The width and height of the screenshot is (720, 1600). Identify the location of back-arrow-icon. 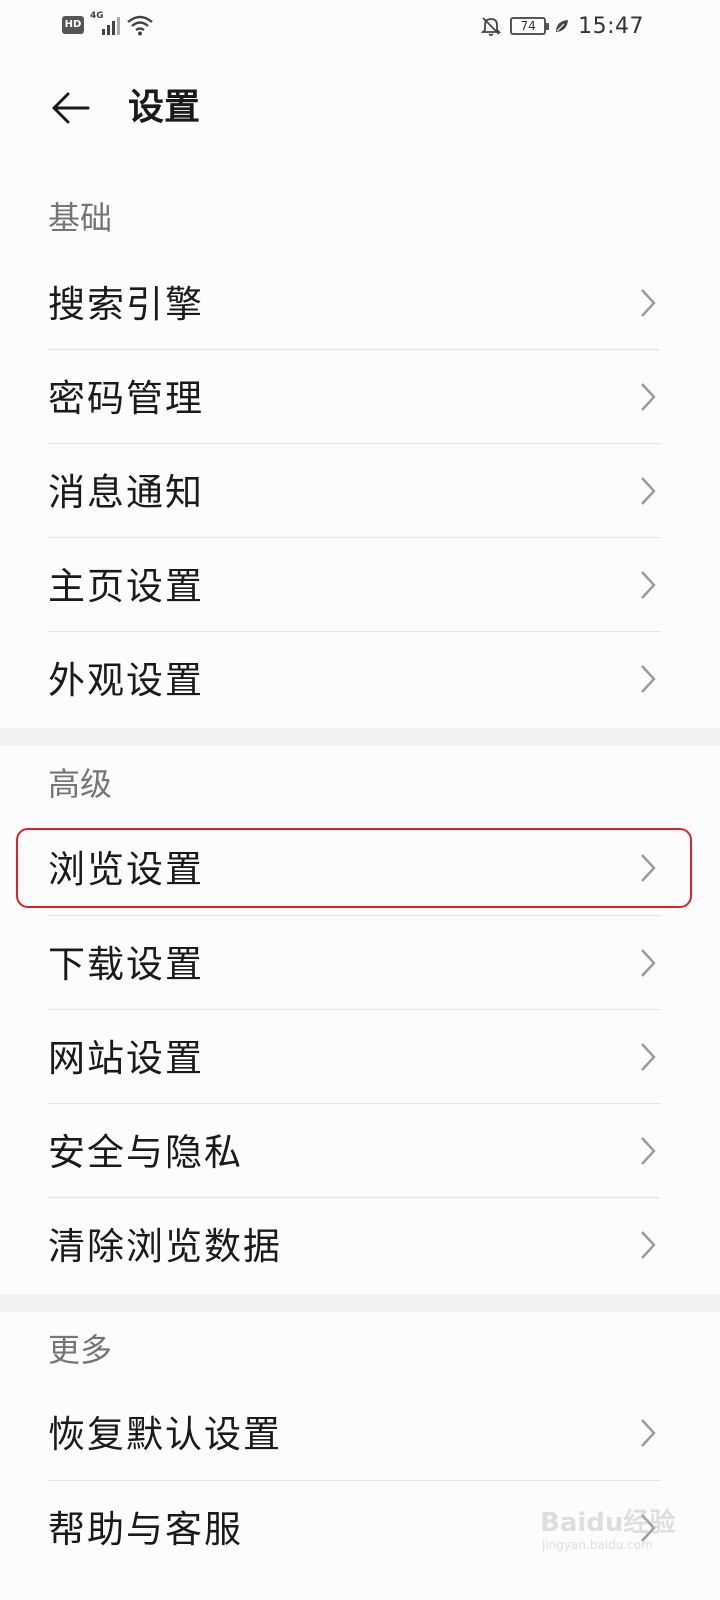
(70, 108).